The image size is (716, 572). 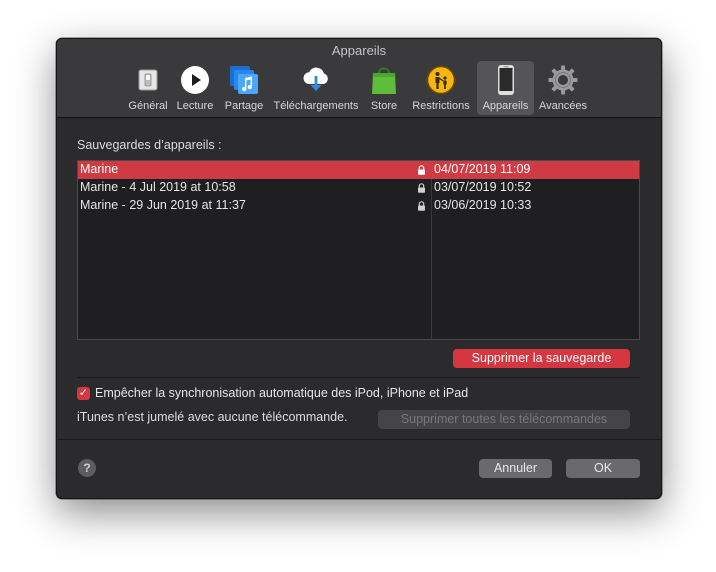 What do you see at coordinates (195, 80) in the screenshot?
I see `play-icon` at bounding box center [195, 80].